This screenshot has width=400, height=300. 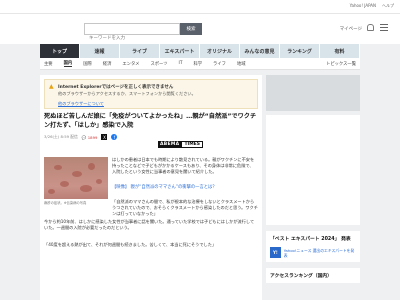 I want to click on utility-links: Yahoo! JAPAN ヘルプ, so click(x=372, y=6).